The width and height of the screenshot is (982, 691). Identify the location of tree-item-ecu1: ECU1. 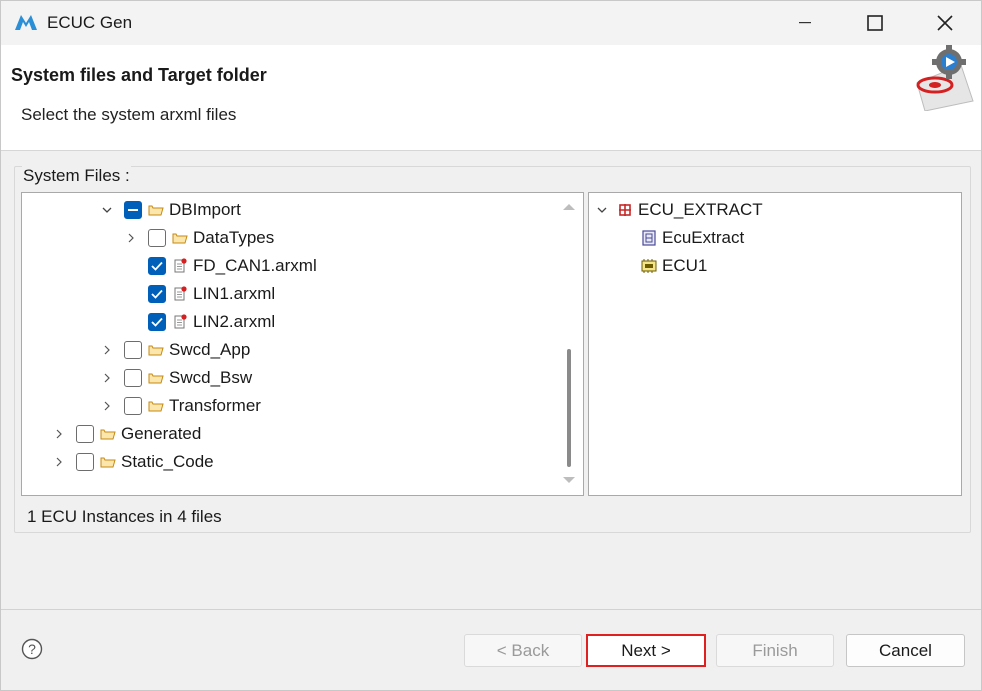
(674, 266).